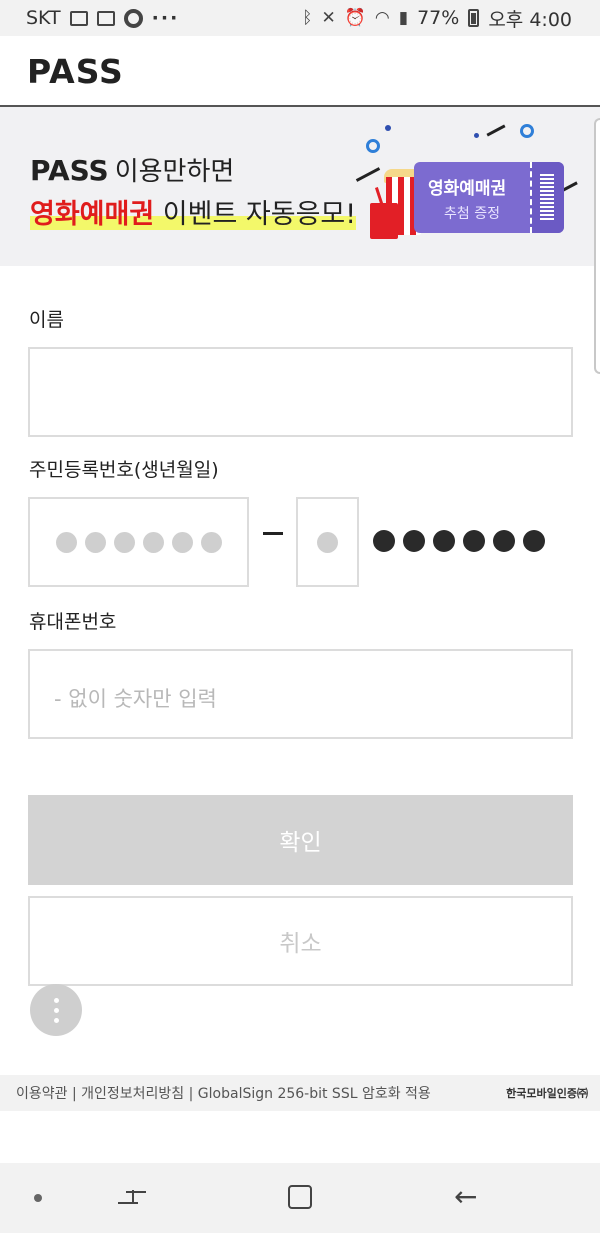  What do you see at coordinates (597, 246) in the screenshot?
I see `scrollbar` at bounding box center [597, 246].